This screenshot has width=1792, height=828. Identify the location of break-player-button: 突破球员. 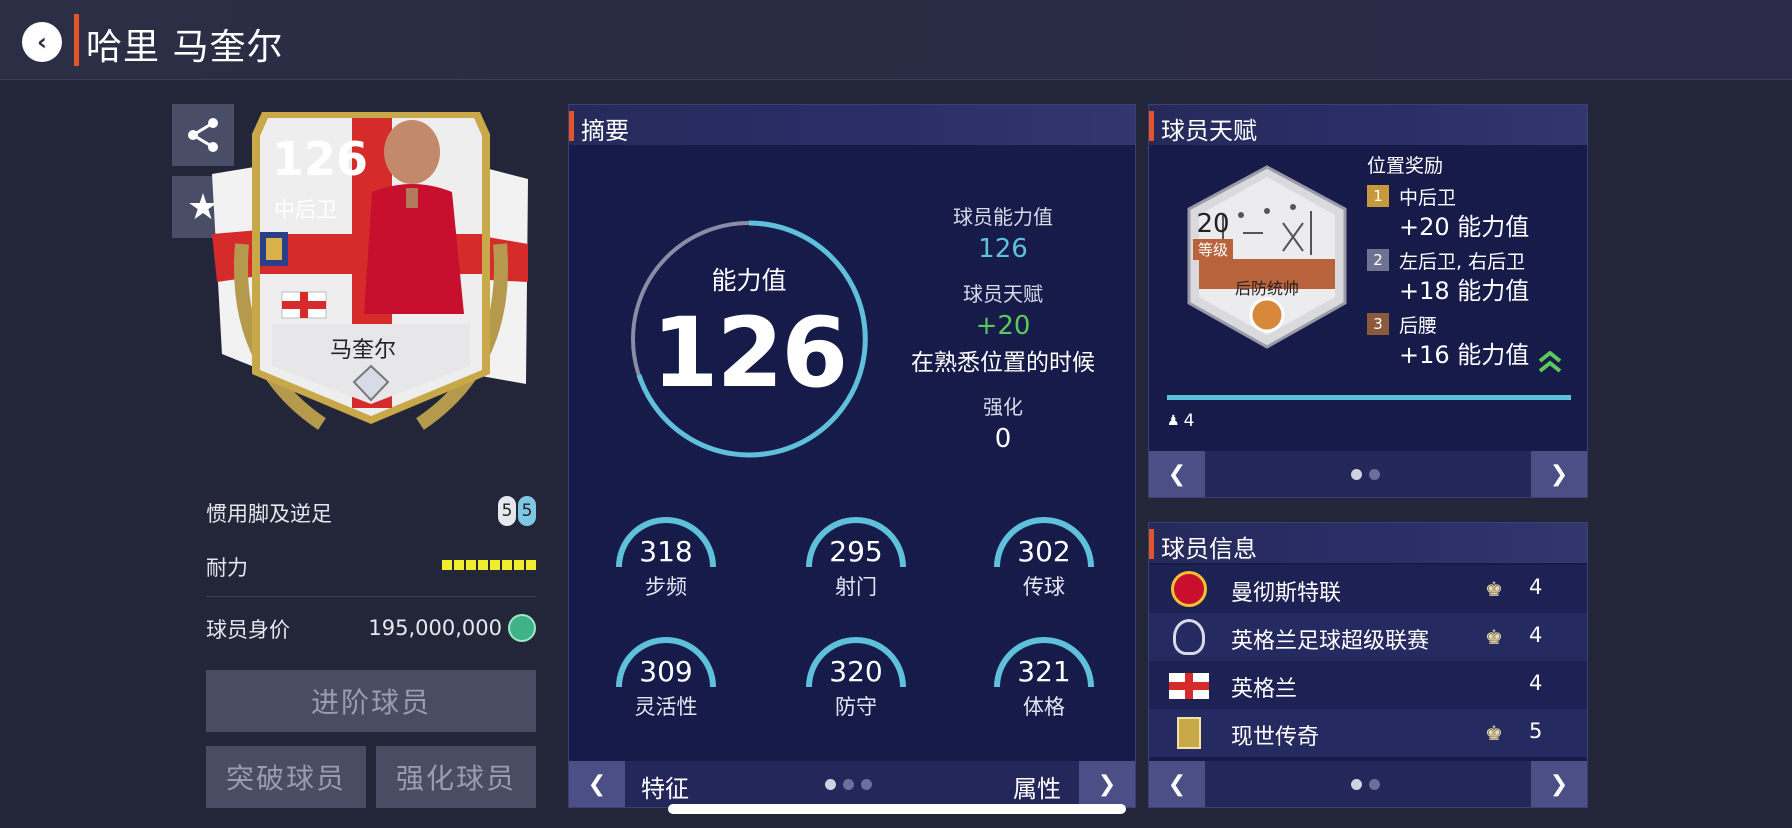
(286, 777).